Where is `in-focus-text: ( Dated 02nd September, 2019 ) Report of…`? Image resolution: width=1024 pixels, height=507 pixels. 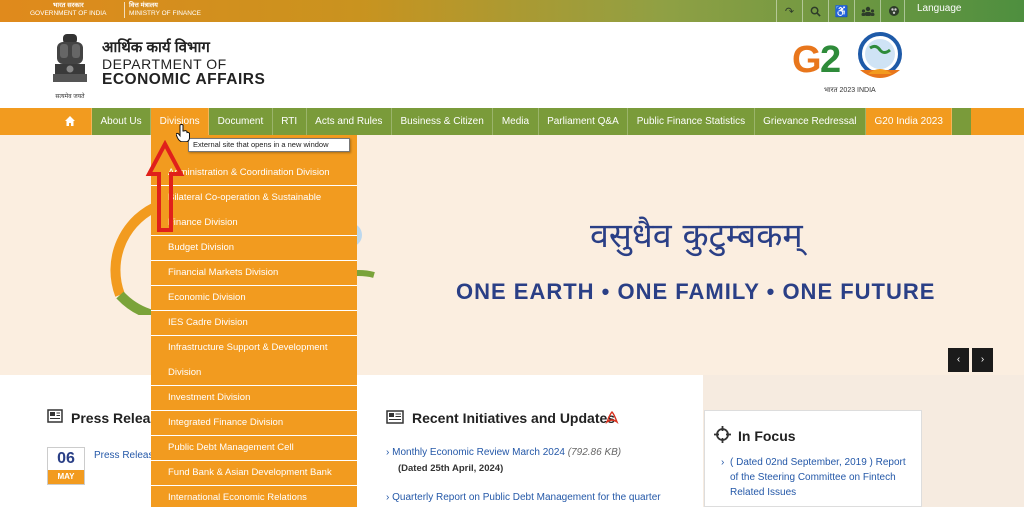
in-focus-text: ( Dated 02nd September, 2019 ) Report of… is located at coordinates (818, 477).